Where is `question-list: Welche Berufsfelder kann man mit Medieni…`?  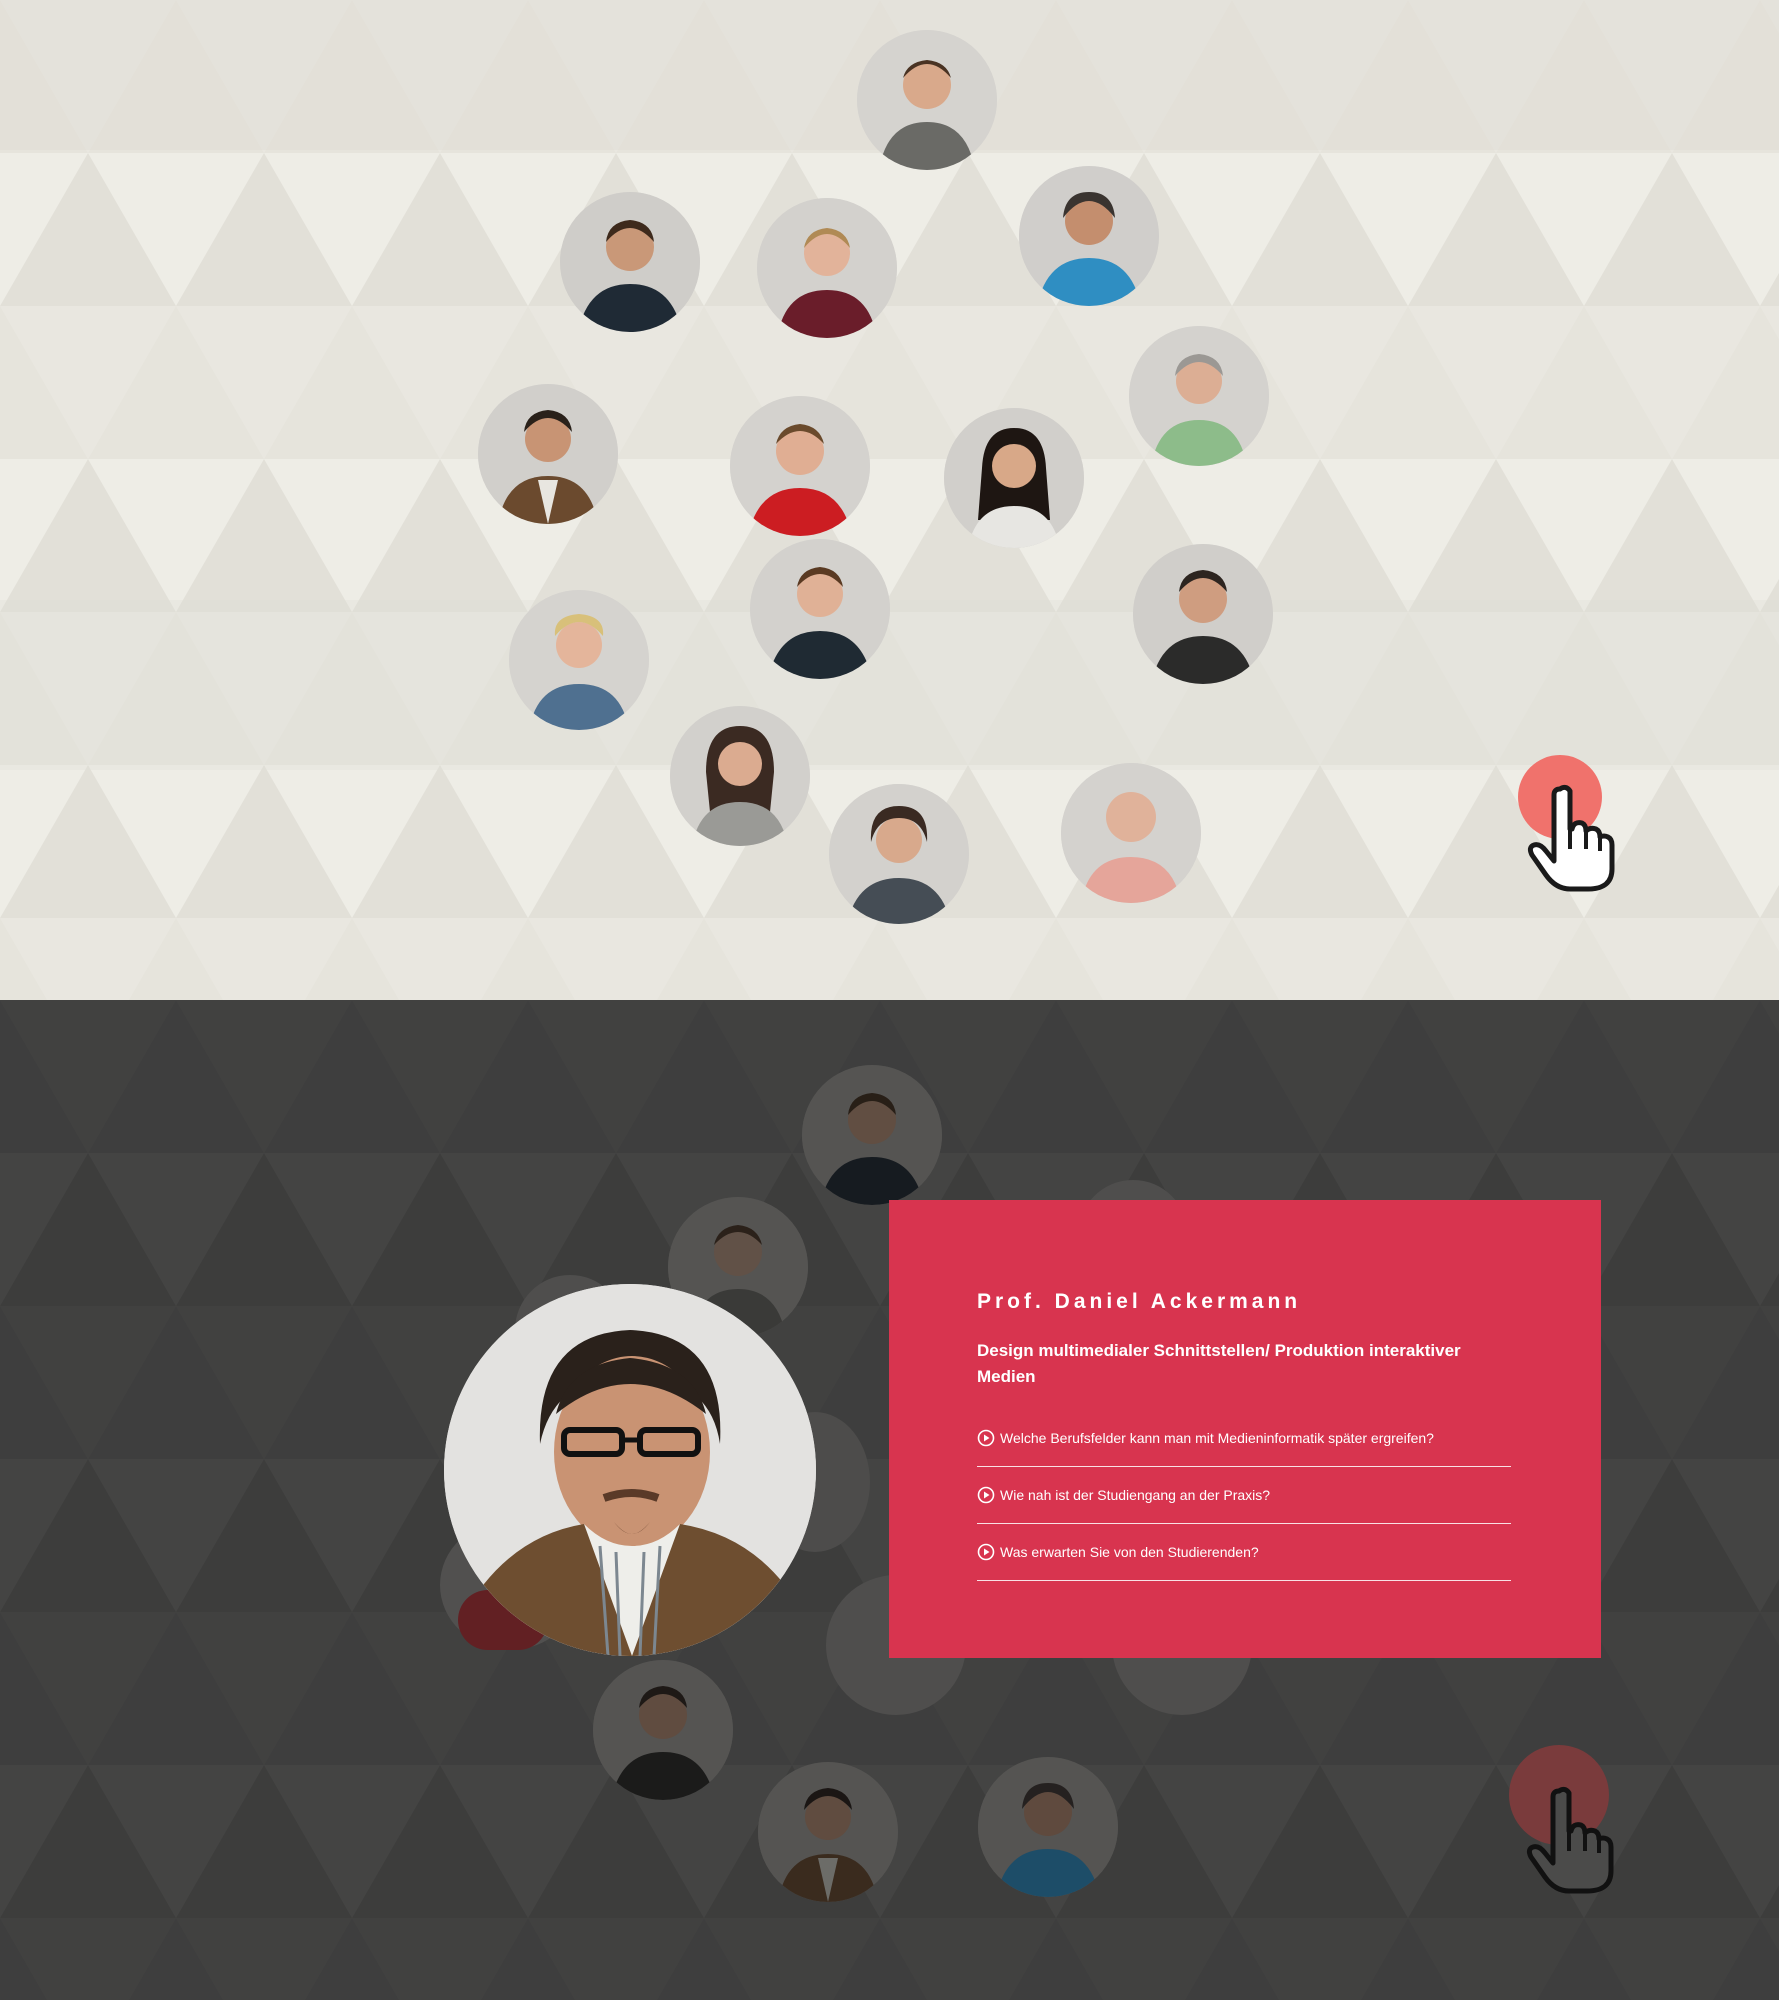 question-list: Welche Berufsfelder kann man mit Medieni… is located at coordinates (1244, 1495).